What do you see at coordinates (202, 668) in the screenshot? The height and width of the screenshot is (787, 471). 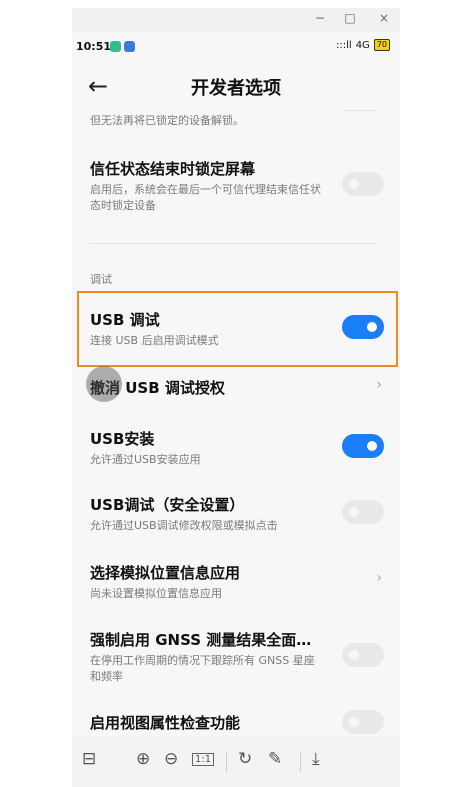 I see `setting-subtitle: 在停用工作周期的情况下跟踪所有 GNSS 星座和频率` at bounding box center [202, 668].